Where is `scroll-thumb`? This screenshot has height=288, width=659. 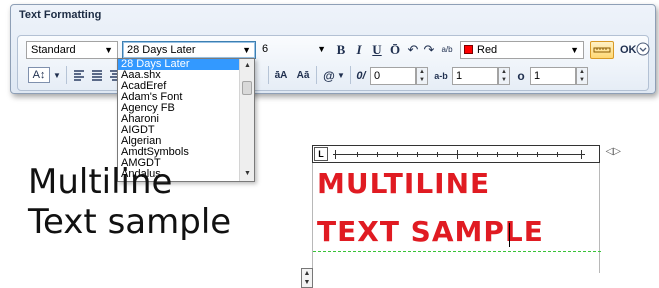 scroll-thumb is located at coordinates (247, 88).